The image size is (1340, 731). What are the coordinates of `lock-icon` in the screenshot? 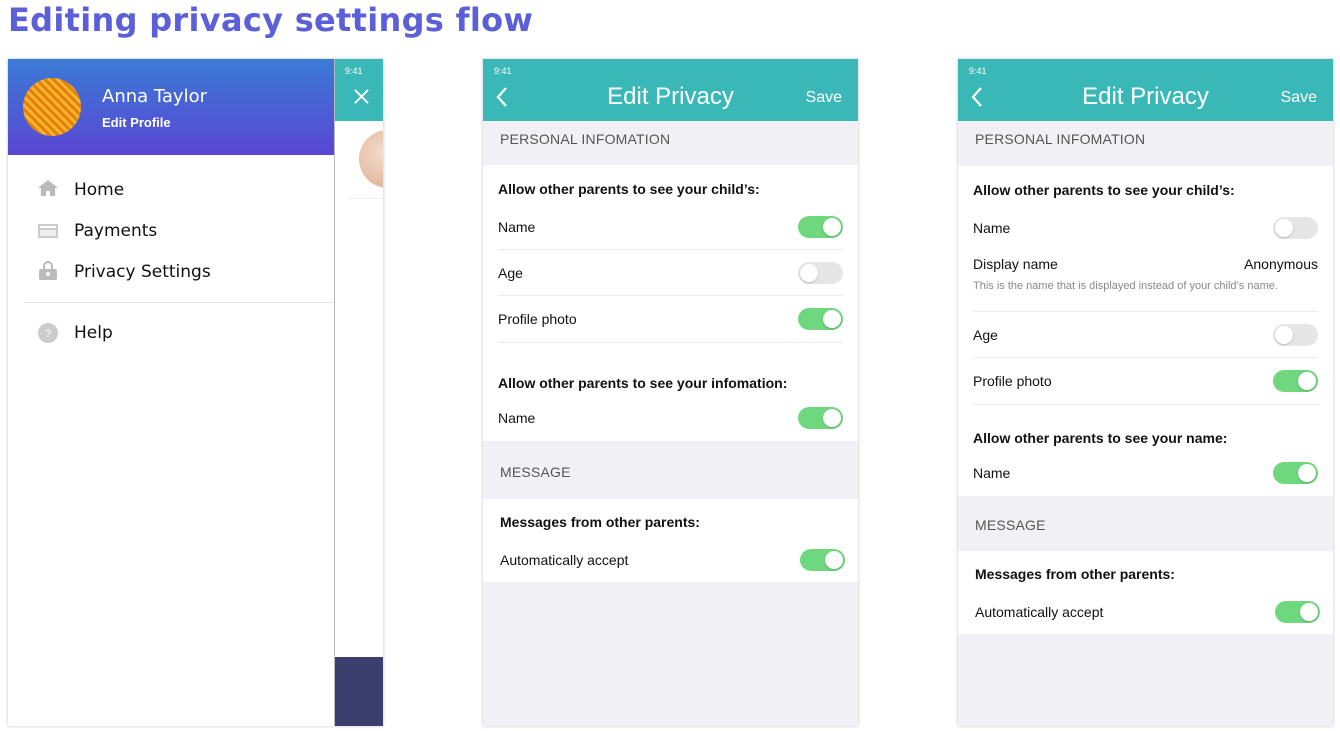 It's located at (48, 270).